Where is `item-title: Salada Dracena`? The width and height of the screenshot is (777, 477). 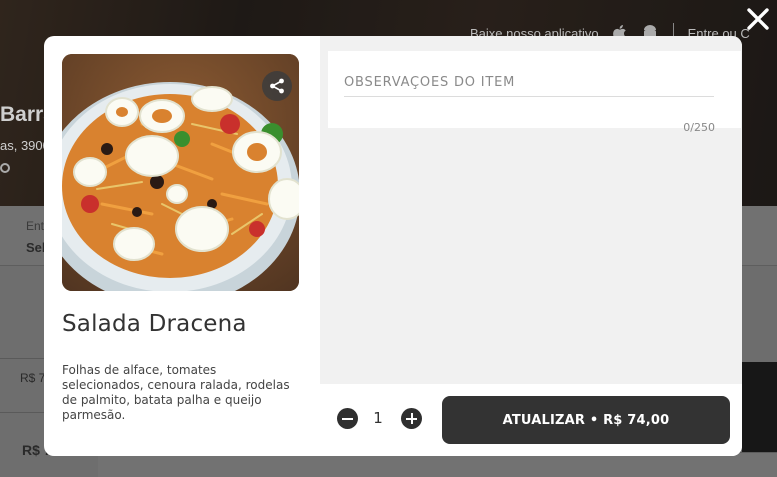 item-title: Salada Dracena is located at coordinates (154, 324).